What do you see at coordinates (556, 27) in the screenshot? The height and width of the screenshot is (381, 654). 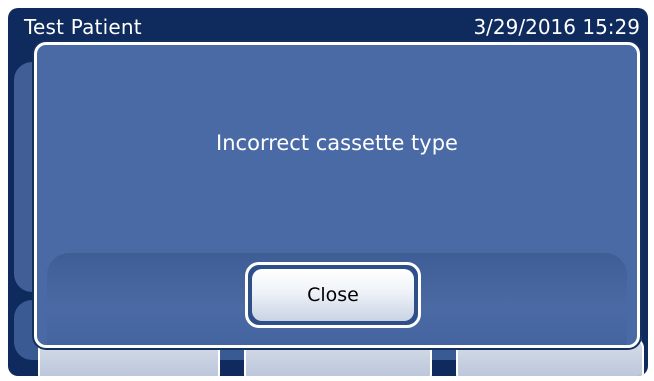 I see `datetime-label: 3/29/2016 15:29` at bounding box center [556, 27].